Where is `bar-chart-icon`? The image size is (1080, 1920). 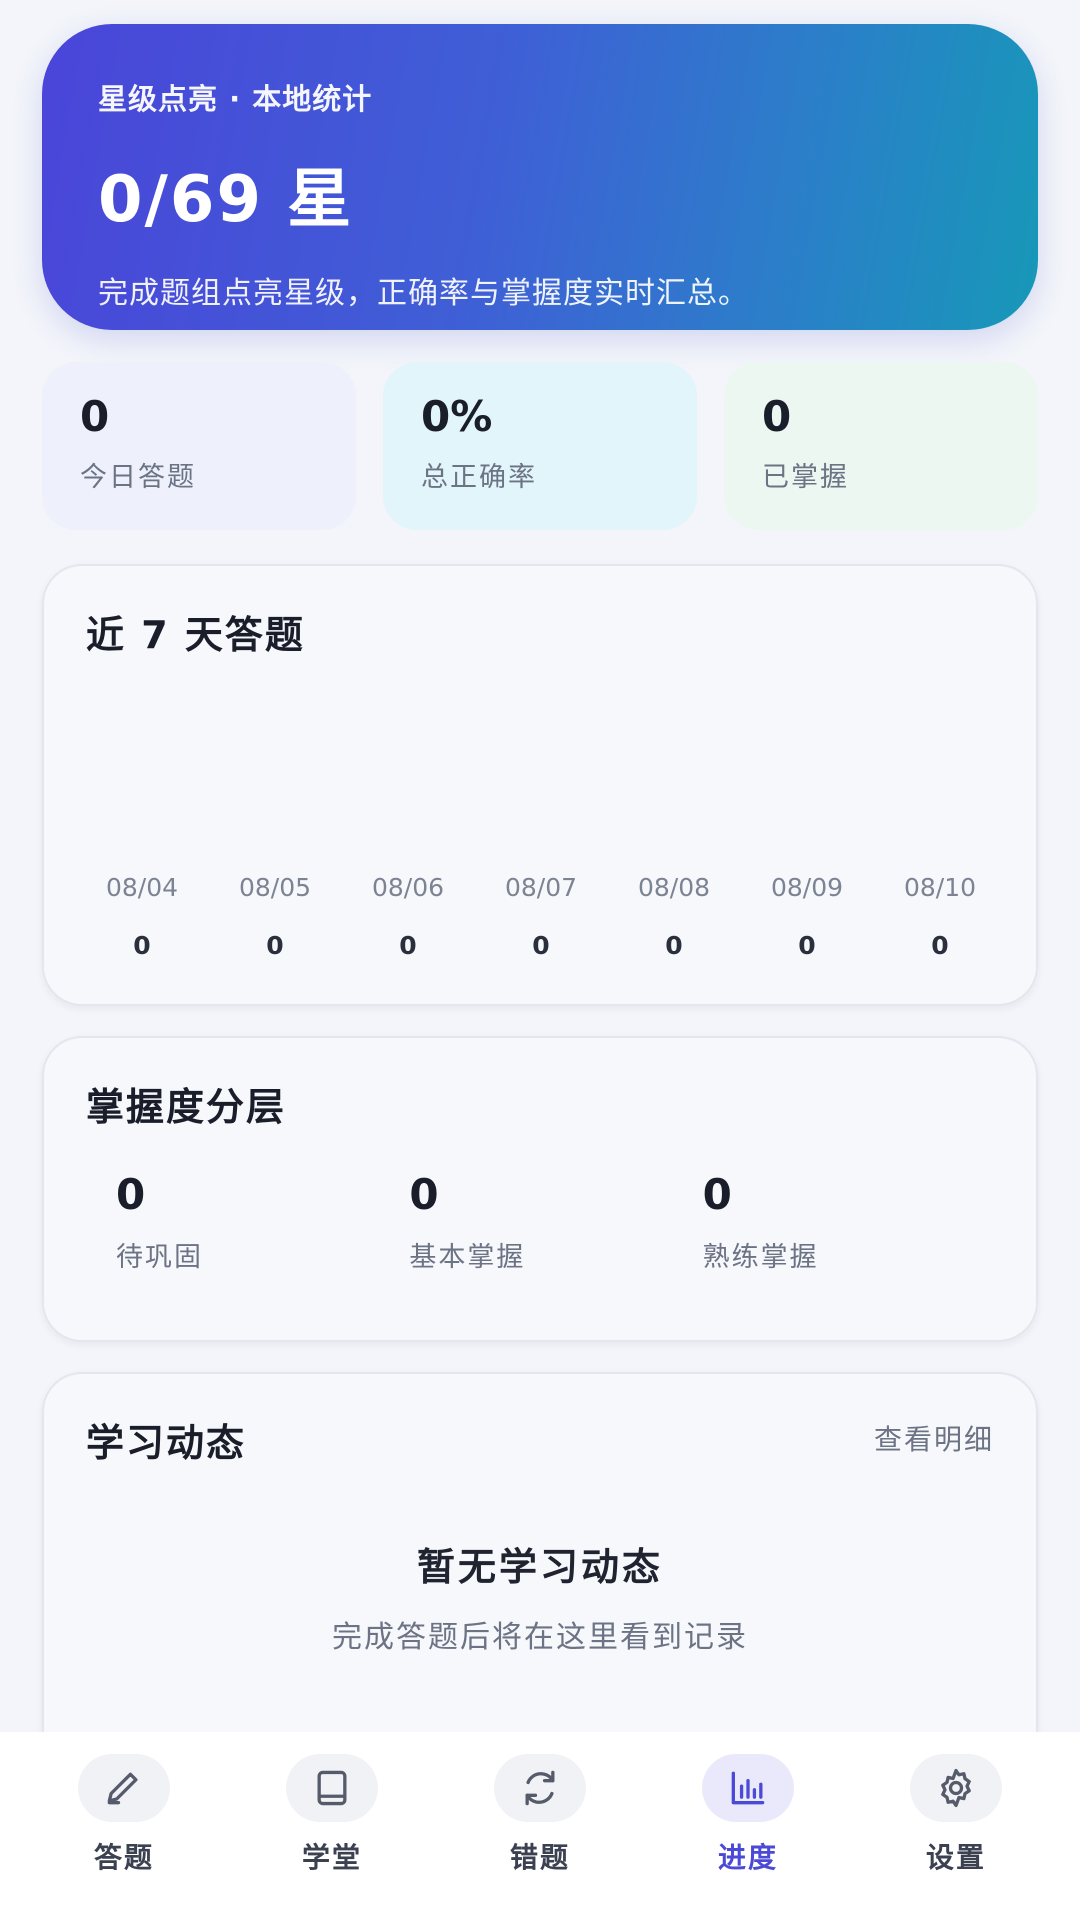
bar-chart-icon is located at coordinates (748, 1788).